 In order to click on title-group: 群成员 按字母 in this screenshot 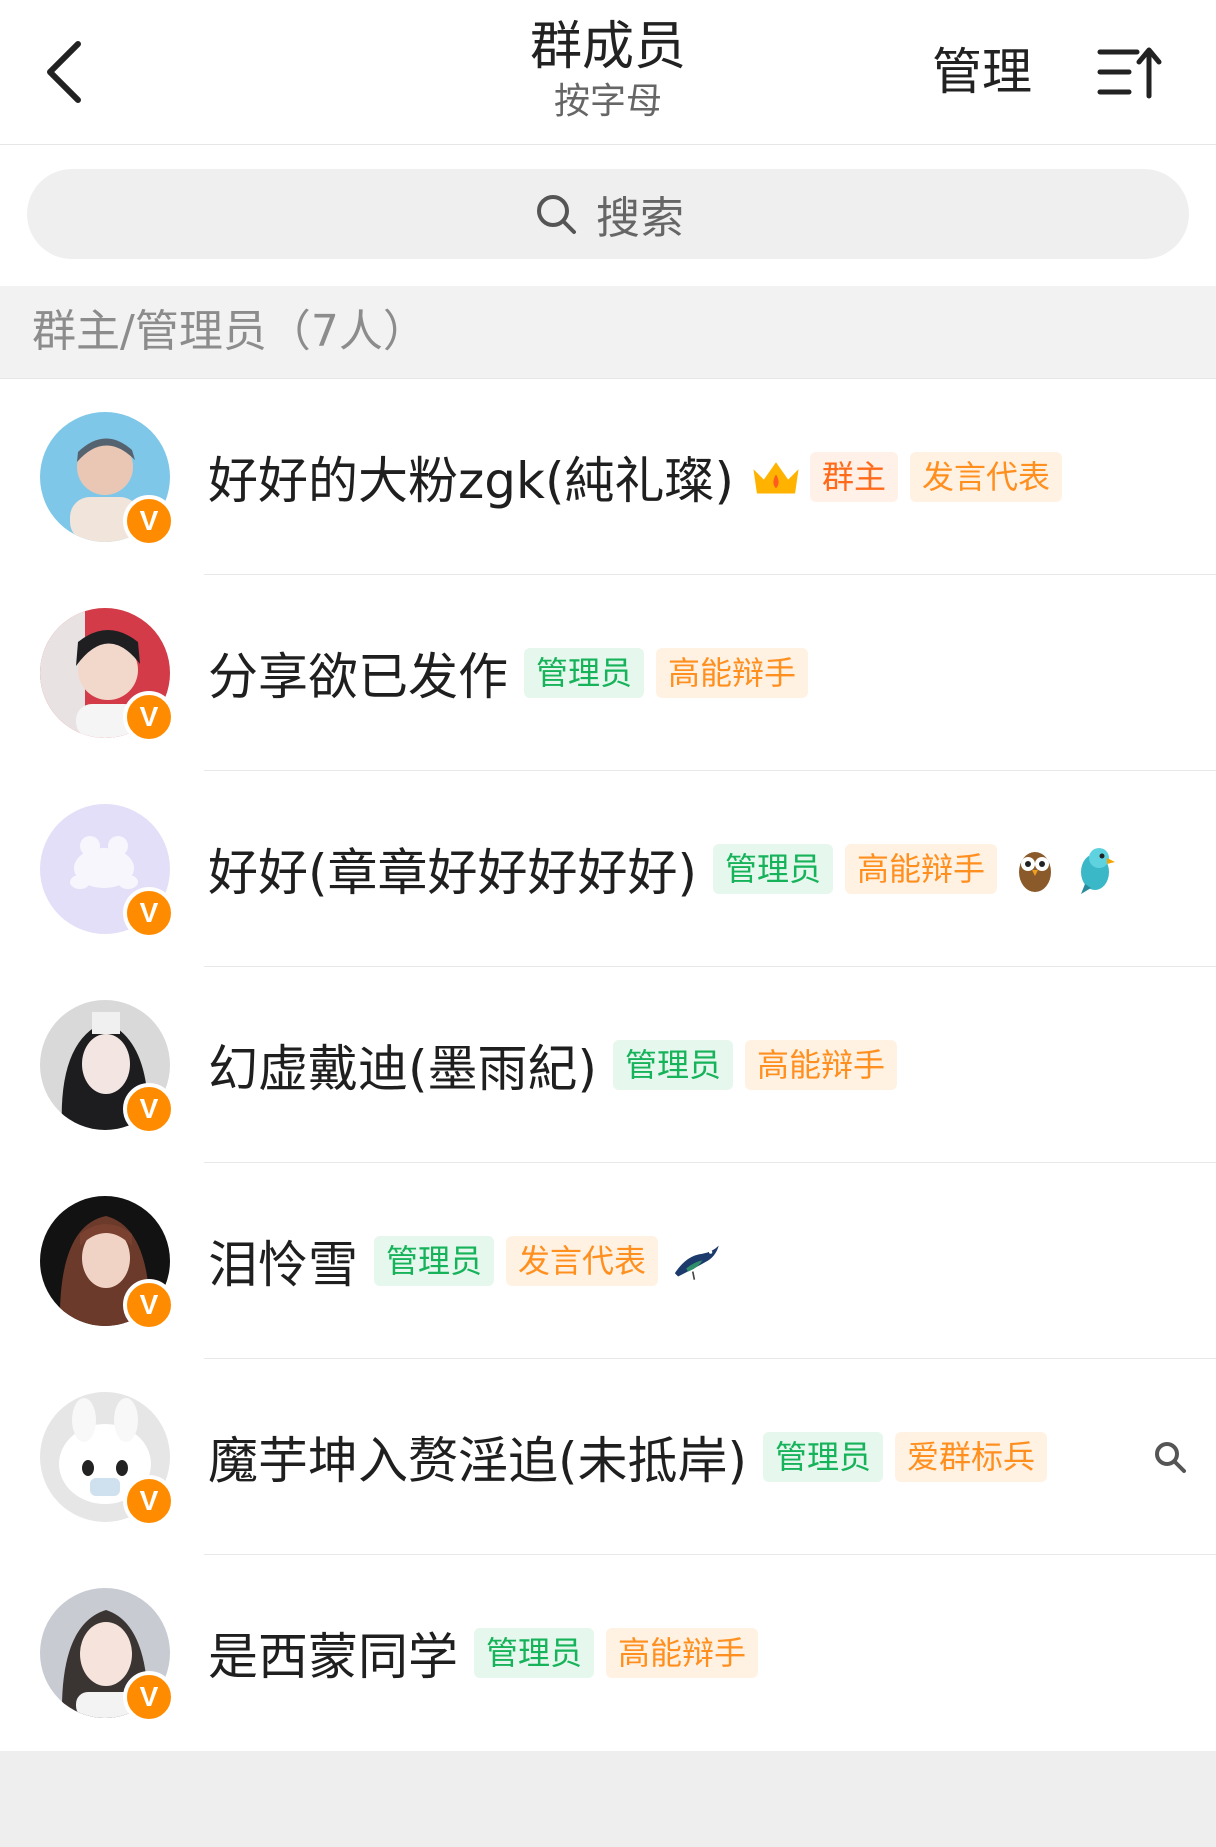, I will do `click(608, 69)`.